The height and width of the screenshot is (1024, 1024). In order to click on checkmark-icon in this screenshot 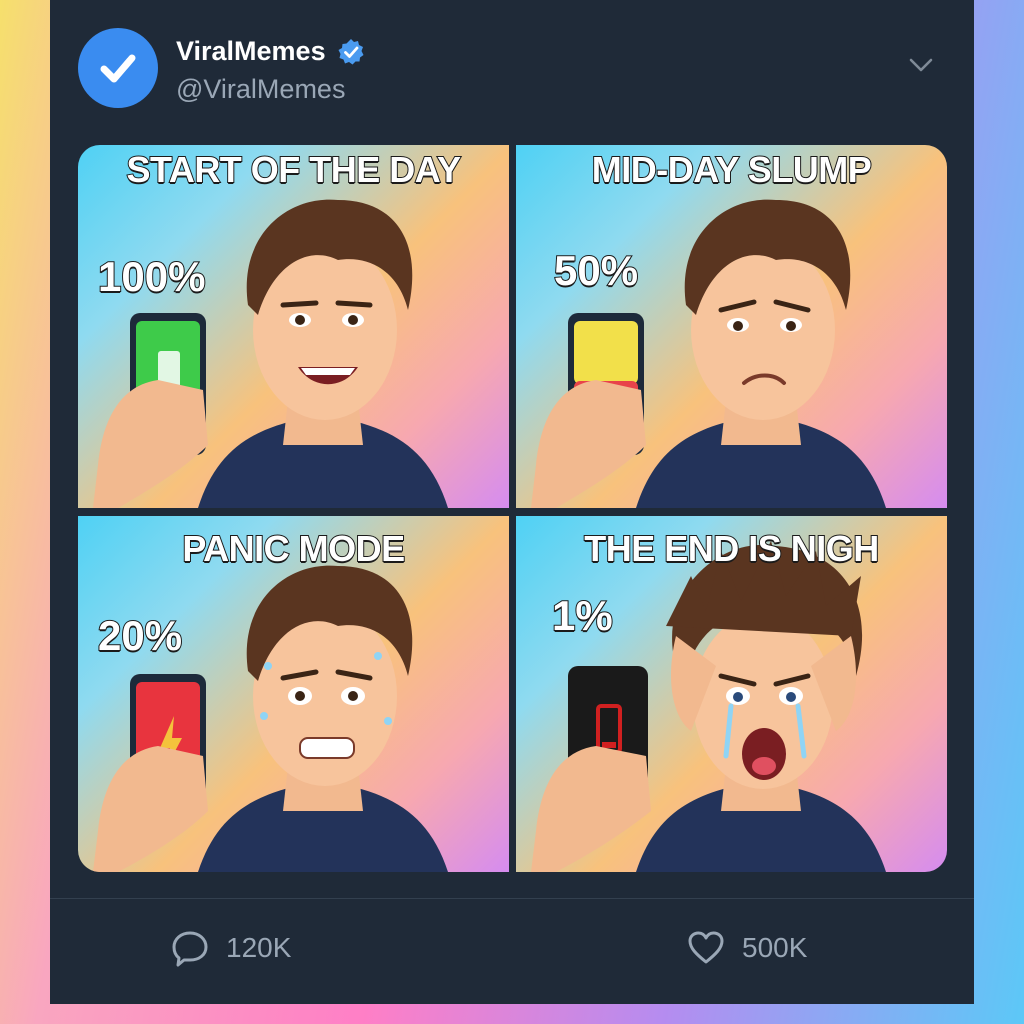, I will do `click(118, 68)`.